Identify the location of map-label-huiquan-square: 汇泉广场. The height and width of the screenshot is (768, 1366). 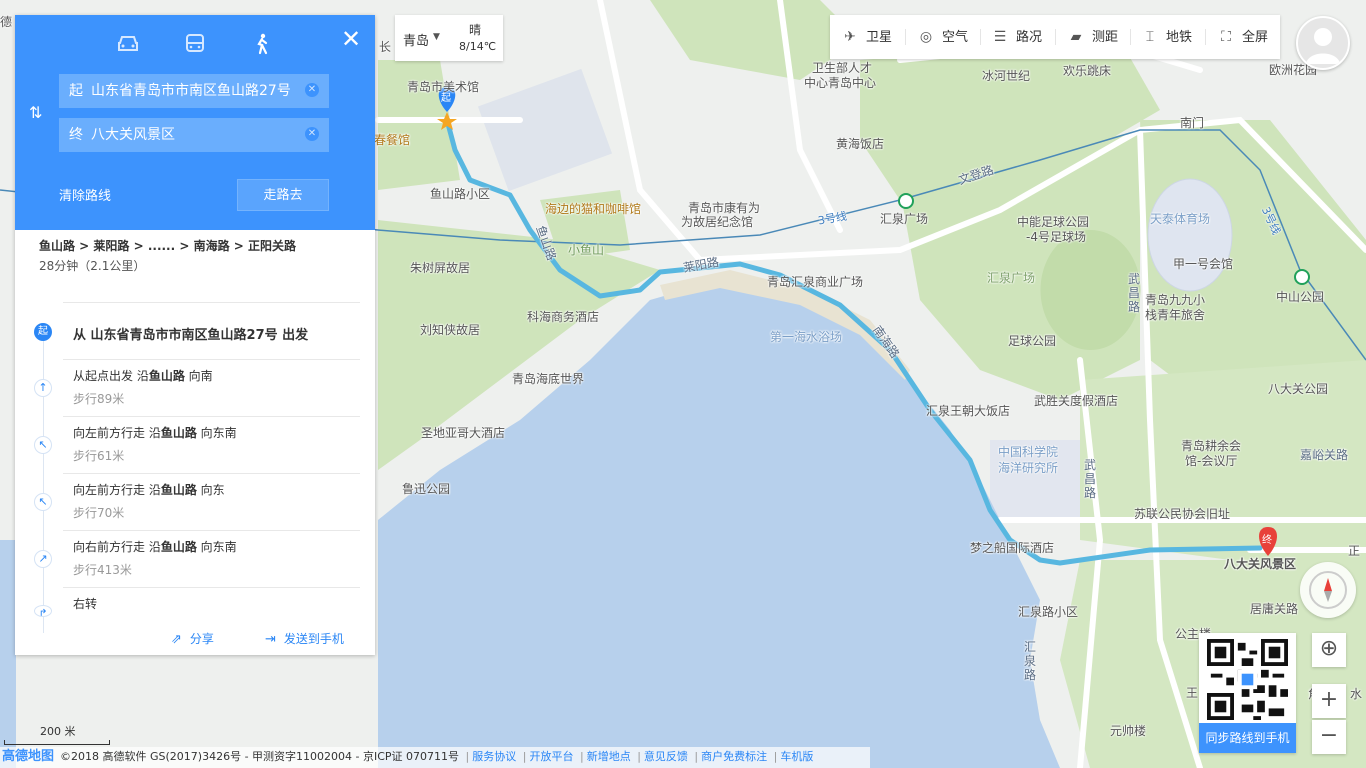
(1011, 278).